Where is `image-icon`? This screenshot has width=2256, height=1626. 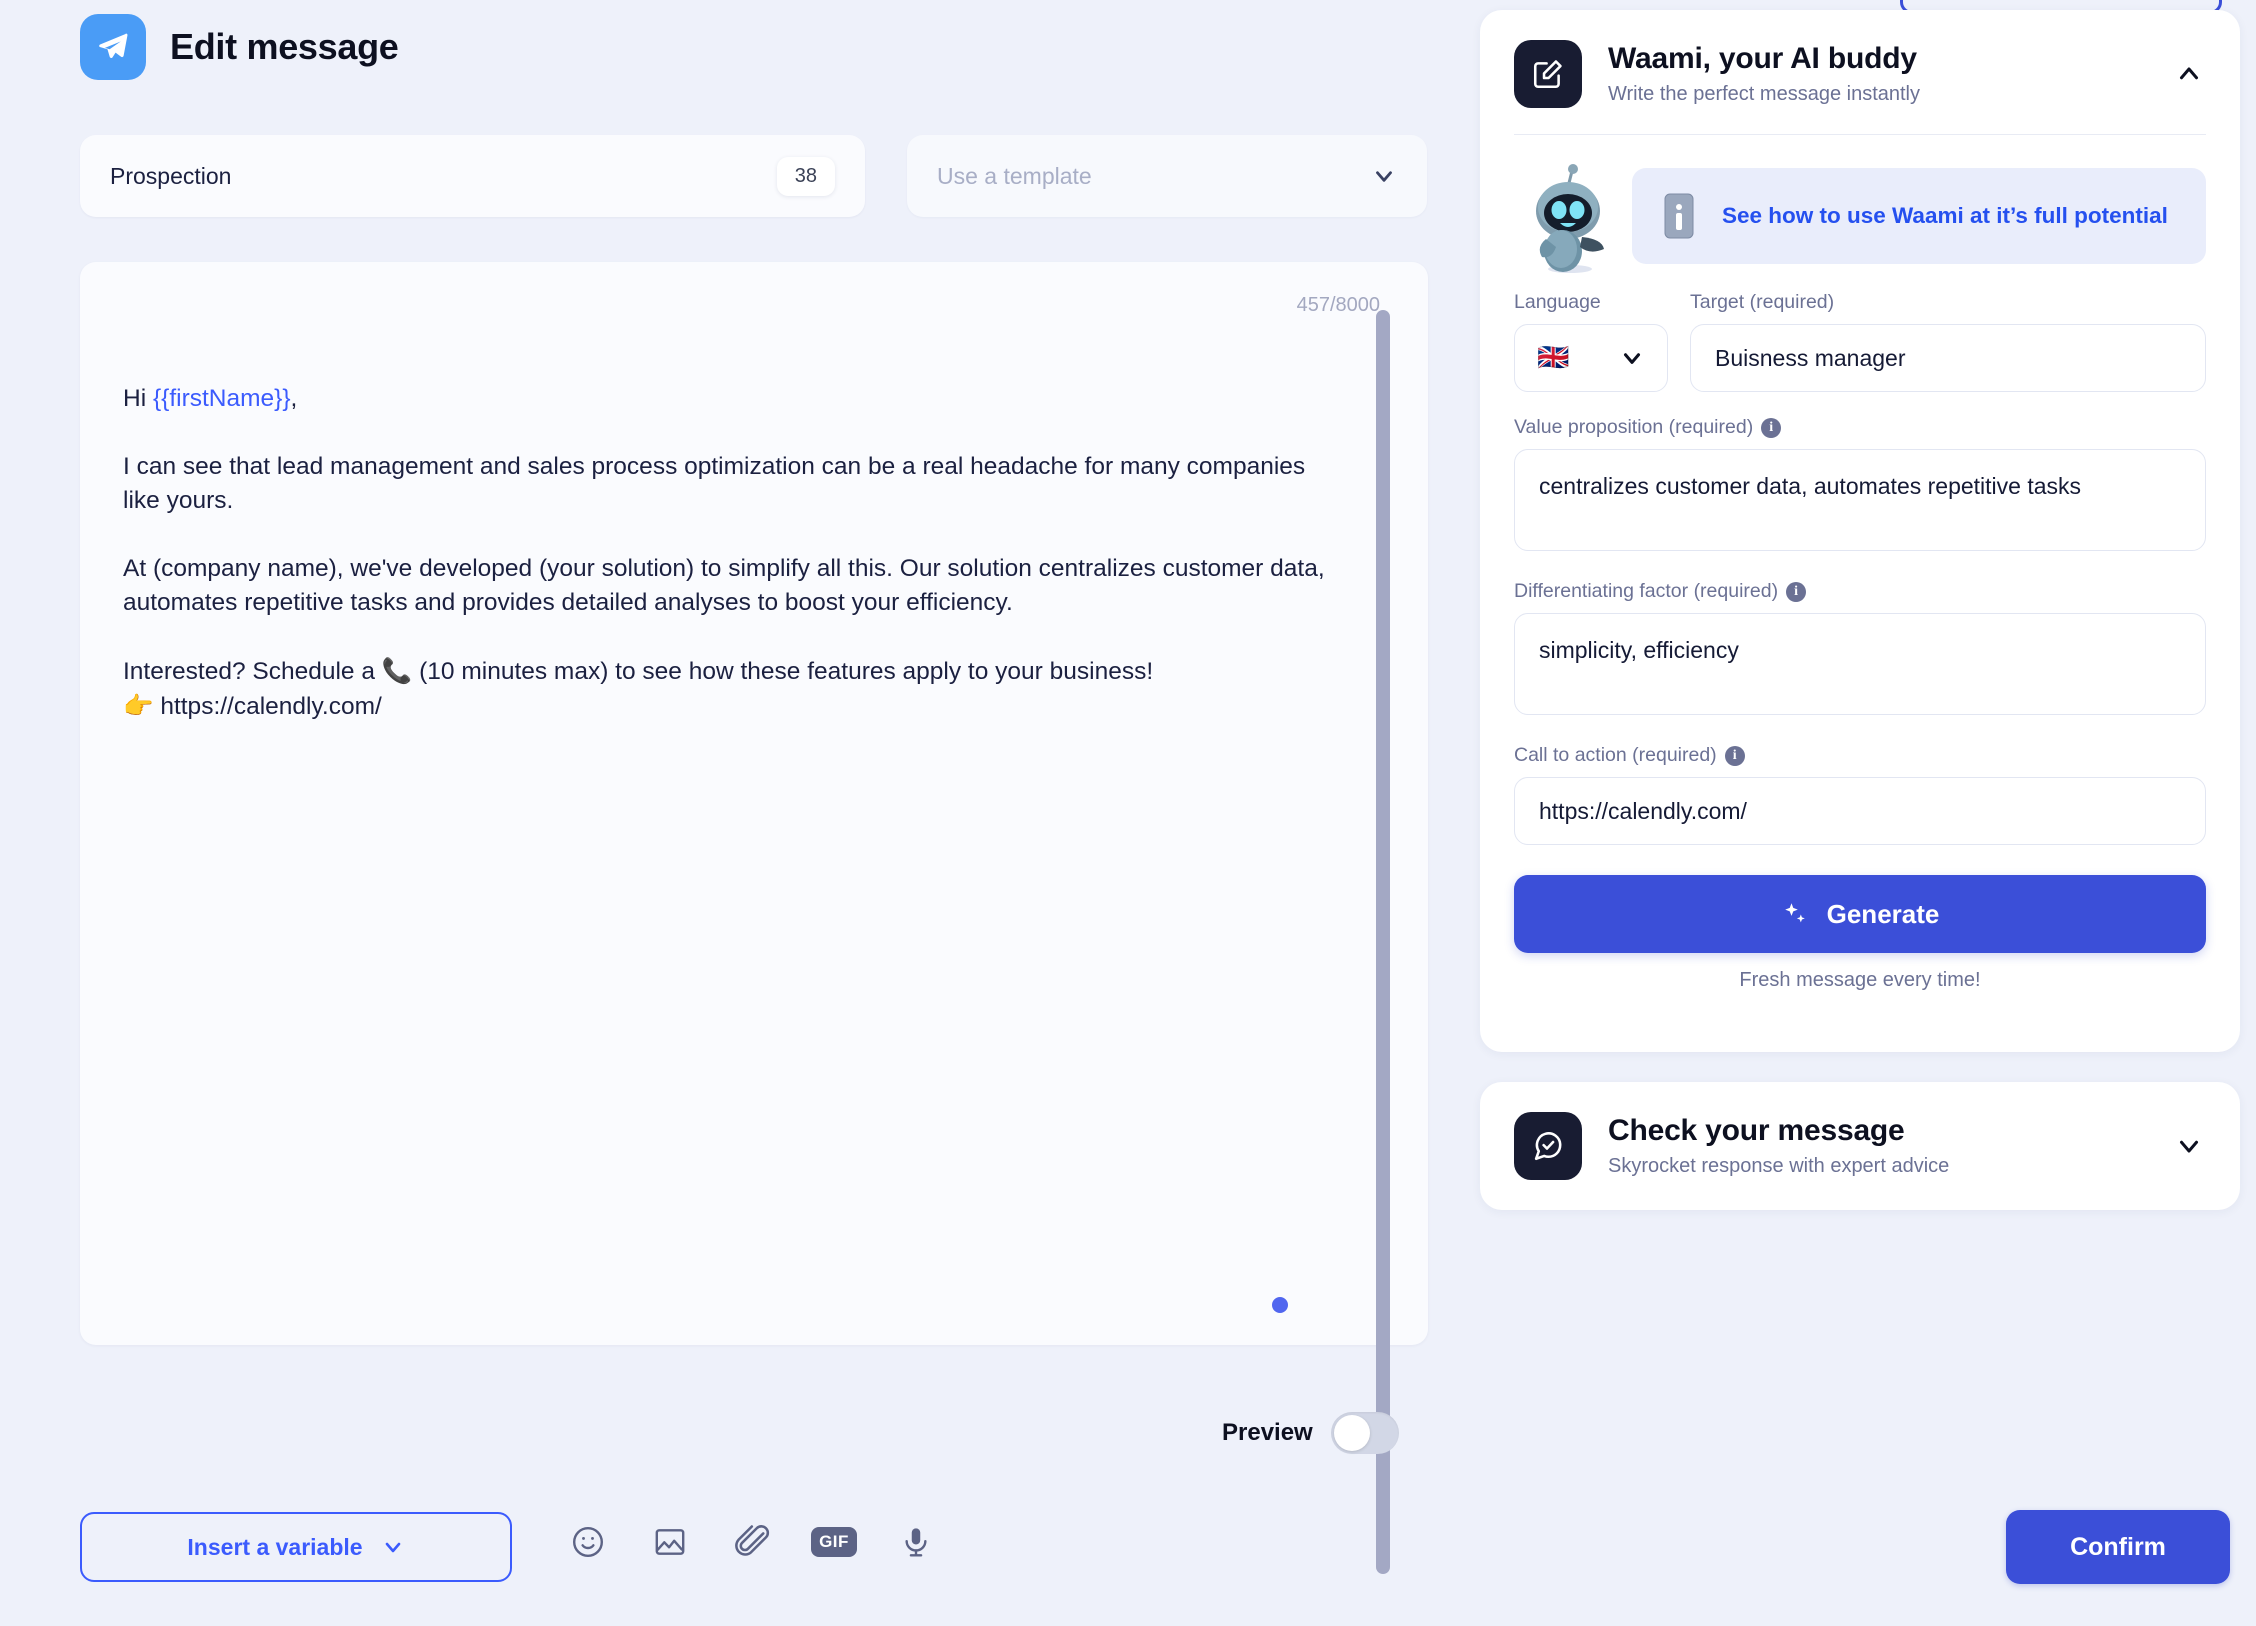 image-icon is located at coordinates (670, 1542).